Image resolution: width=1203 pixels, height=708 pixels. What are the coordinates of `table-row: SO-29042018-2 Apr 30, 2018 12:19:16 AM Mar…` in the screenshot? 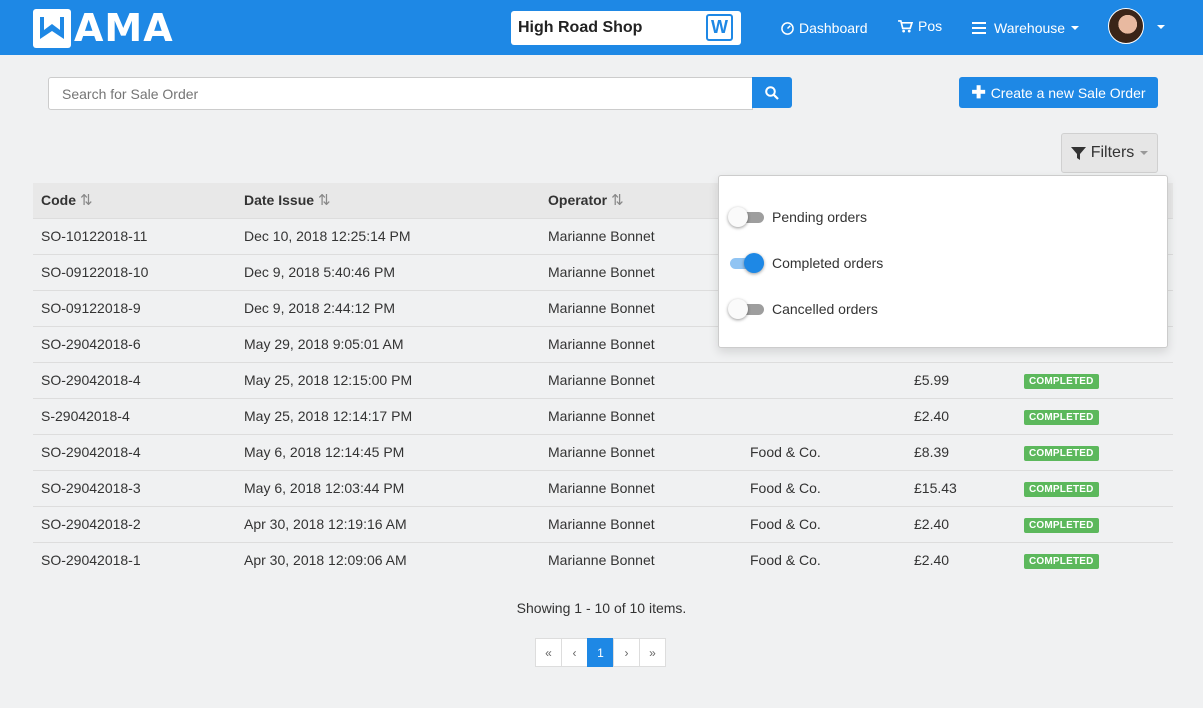 It's located at (603, 523).